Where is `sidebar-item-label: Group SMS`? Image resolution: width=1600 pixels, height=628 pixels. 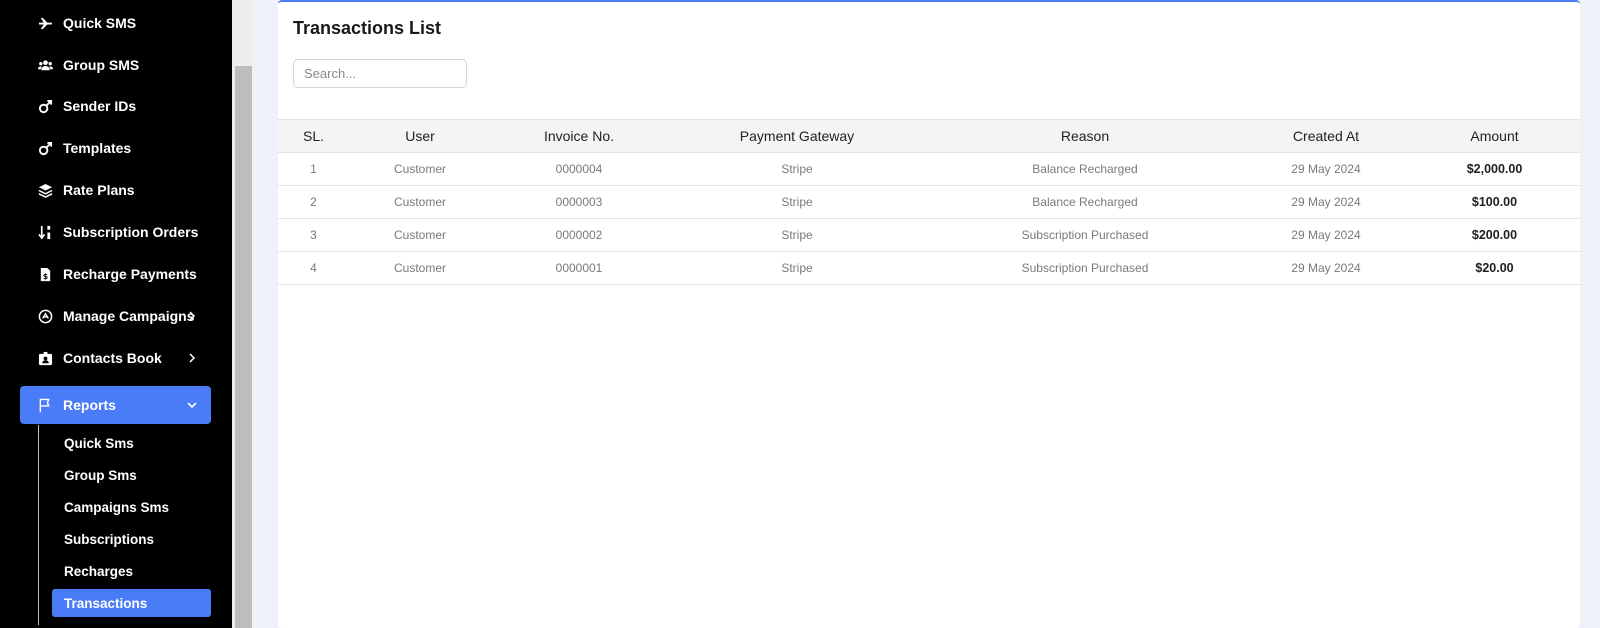
sidebar-item-label: Group SMS is located at coordinates (101, 65).